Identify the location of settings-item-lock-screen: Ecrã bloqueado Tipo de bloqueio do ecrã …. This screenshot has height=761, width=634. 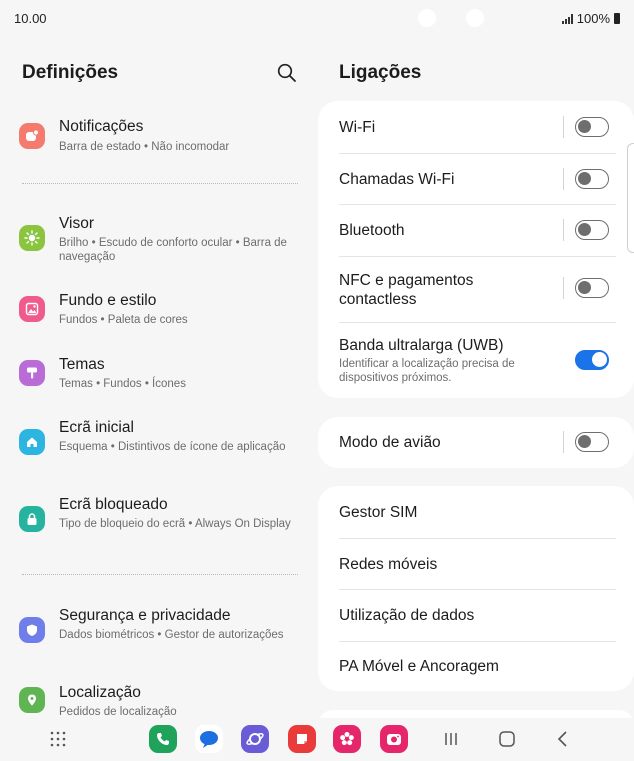
(155, 521).